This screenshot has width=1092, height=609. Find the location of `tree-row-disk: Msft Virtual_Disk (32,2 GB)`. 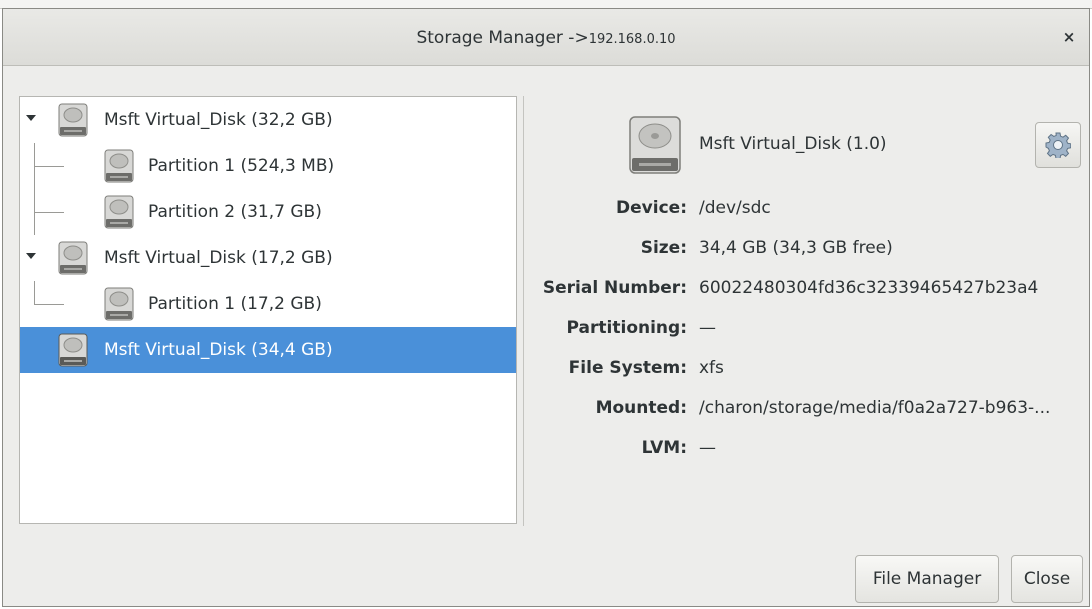

tree-row-disk: Msft Virtual_Disk (32,2 GB) is located at coordinates (268, 120).